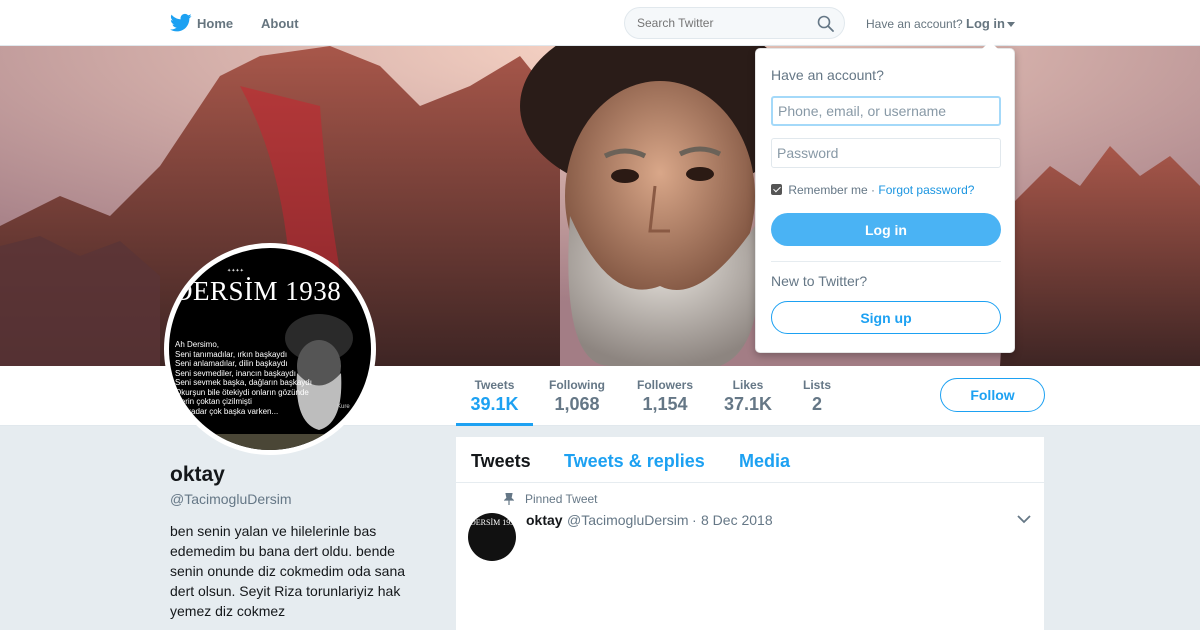  Describe the element at coordinates (343, 407) in the screenshot. I see `avatar-signature: Kure` at that location.